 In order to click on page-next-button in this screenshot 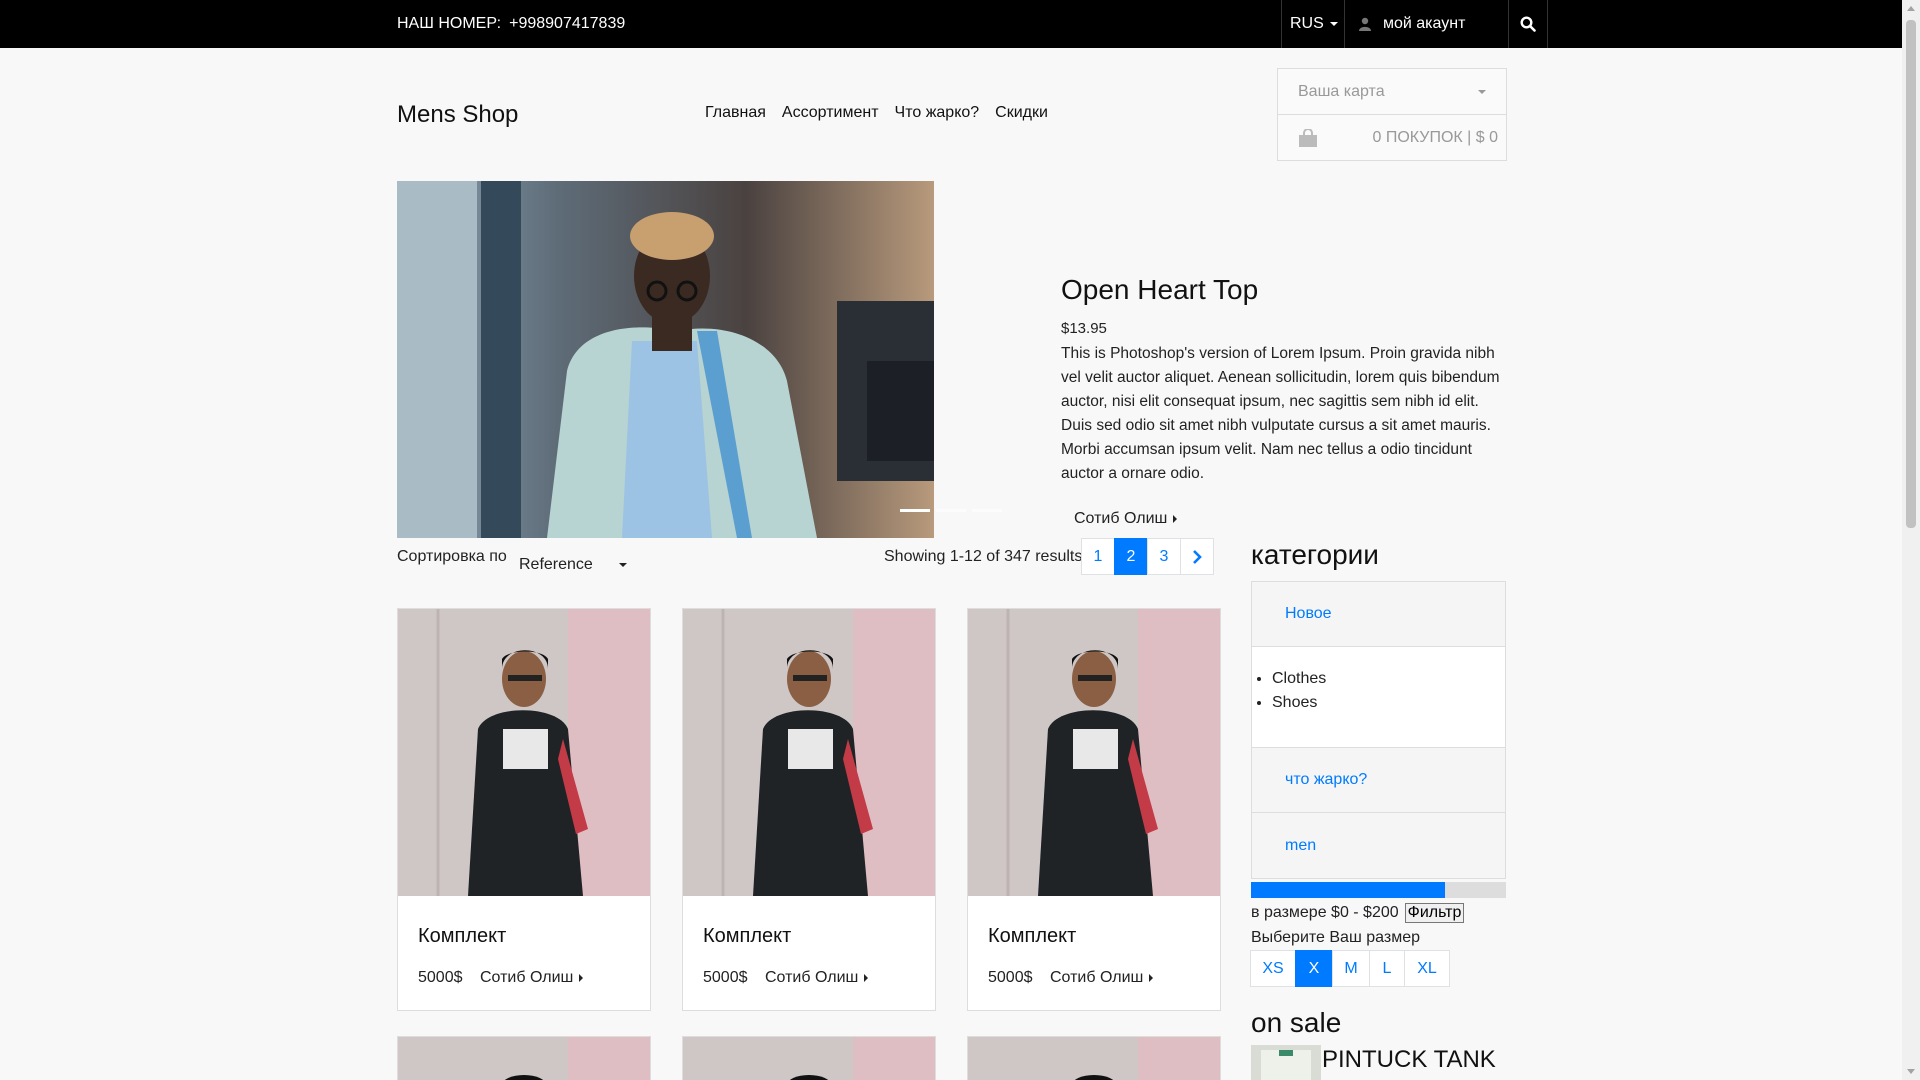, I will do `click(1197, 556)`.